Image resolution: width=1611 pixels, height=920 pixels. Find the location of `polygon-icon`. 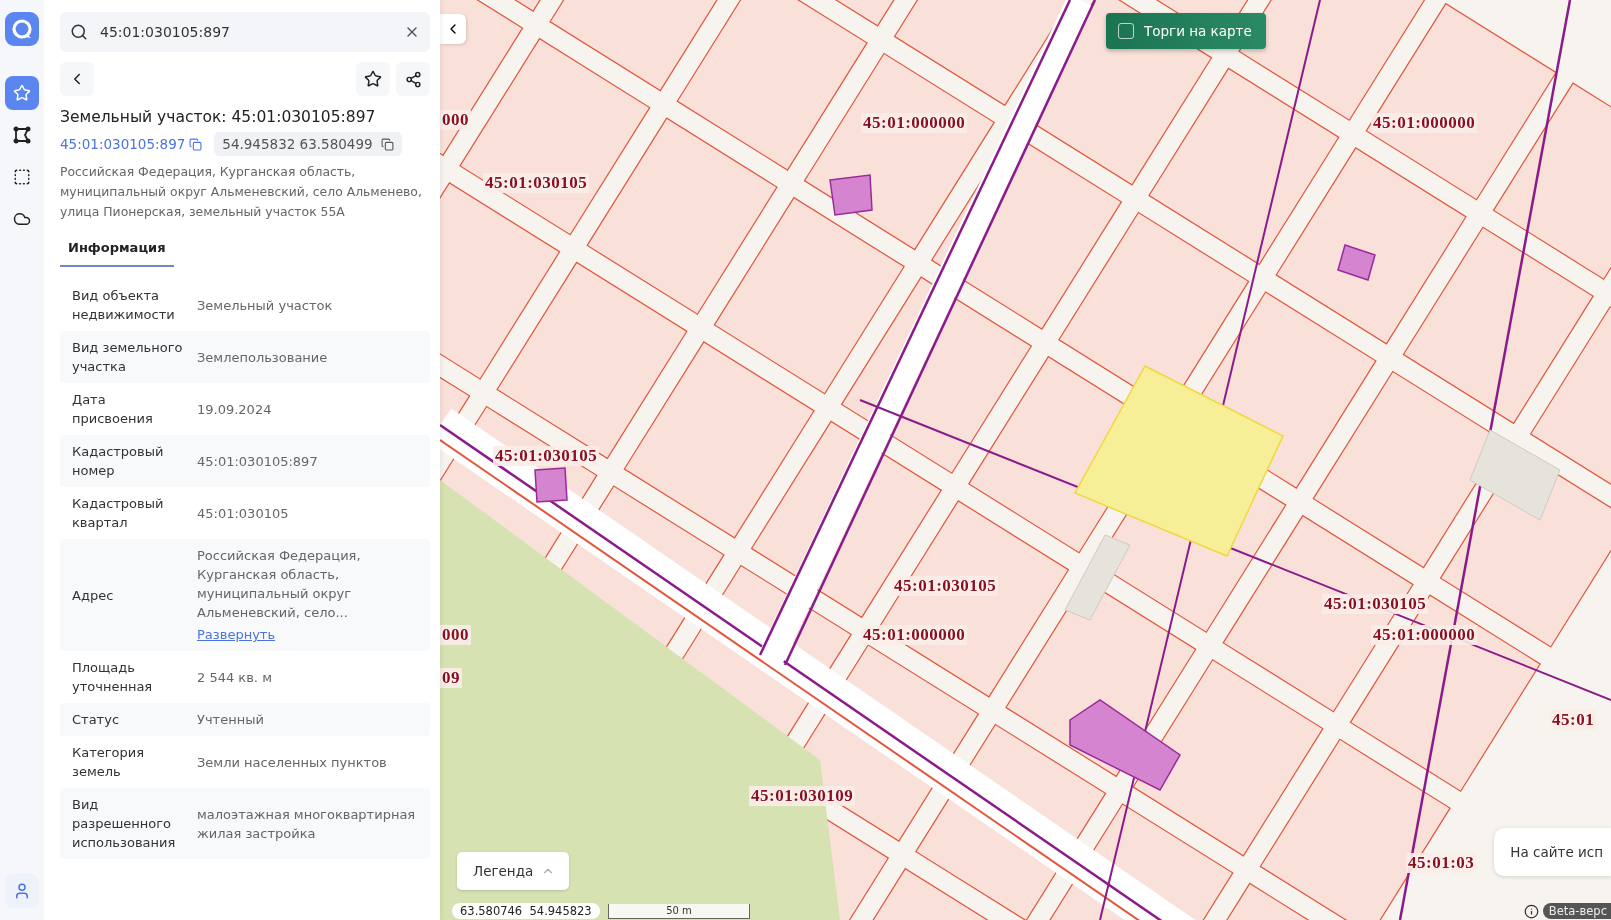

polygon-icon is located at coordinates (22, 135).